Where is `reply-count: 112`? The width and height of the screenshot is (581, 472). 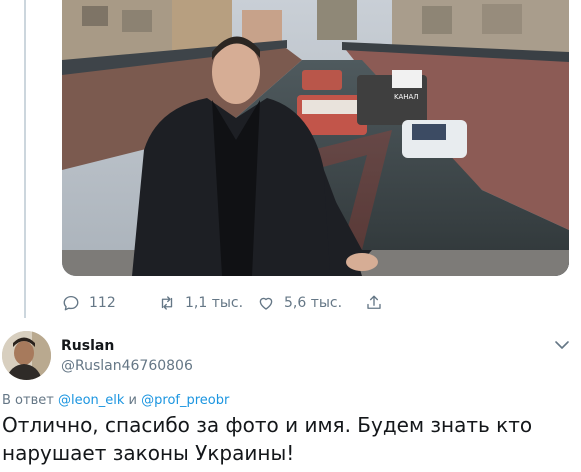 reply-count: 112 is located at coordinates (102, 303).